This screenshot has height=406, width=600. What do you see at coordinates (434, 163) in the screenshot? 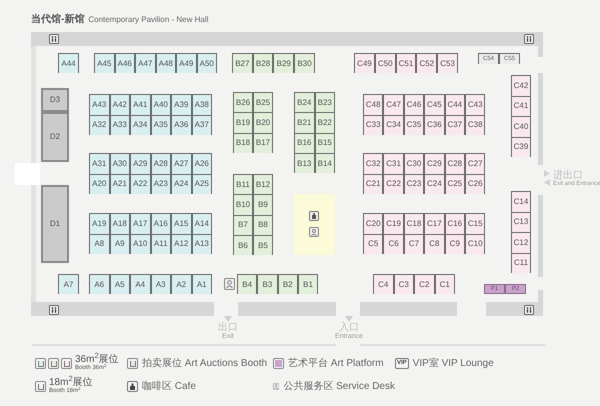
I see `booth: C29` at bounding box center [434, 163].